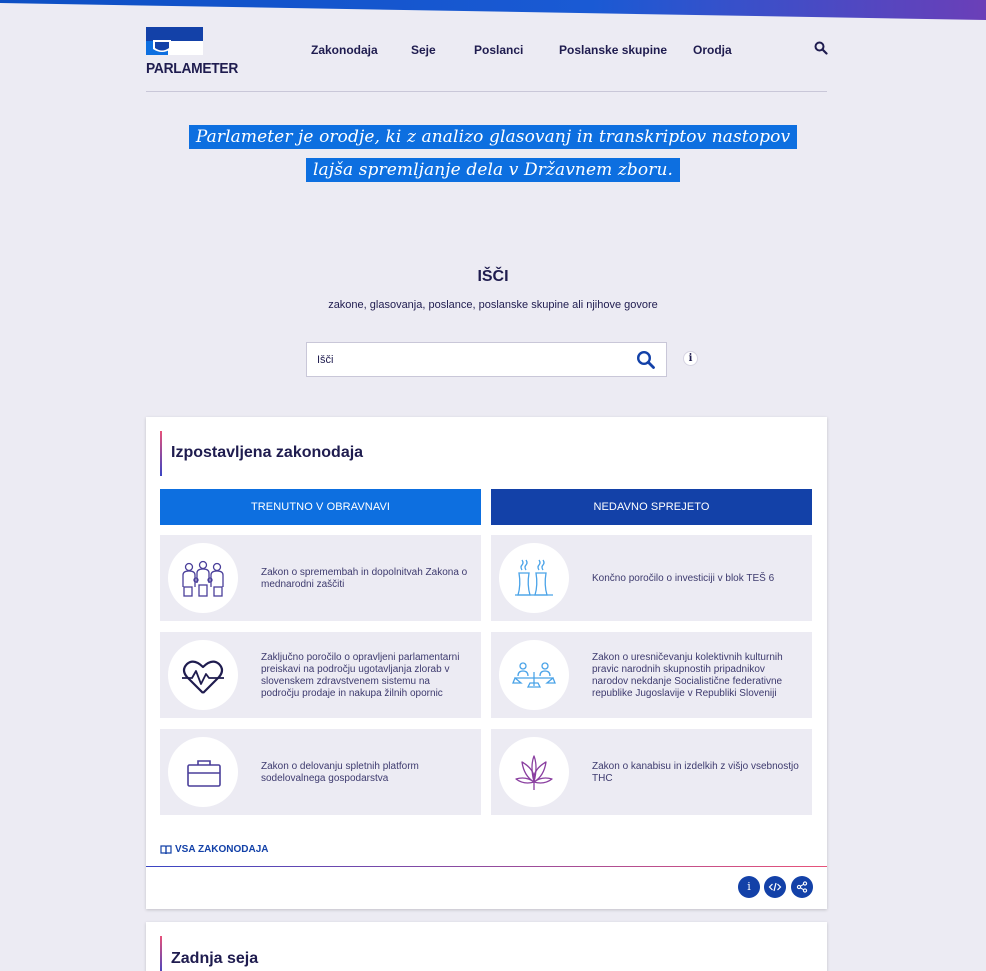 Image resolution: width=986 pixels, height=971 pixels. What do you see at coordinates (613, 50) in the screenshot?
I see `nav-item-poslanske-skupine: Poslanske skupine` at bounding box center [613, 50].